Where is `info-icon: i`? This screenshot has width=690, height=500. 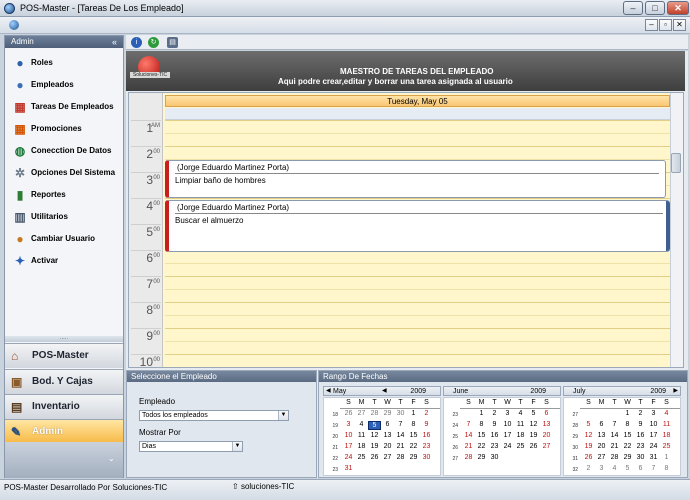
info-icon: i is located at coordinates (136, 42).